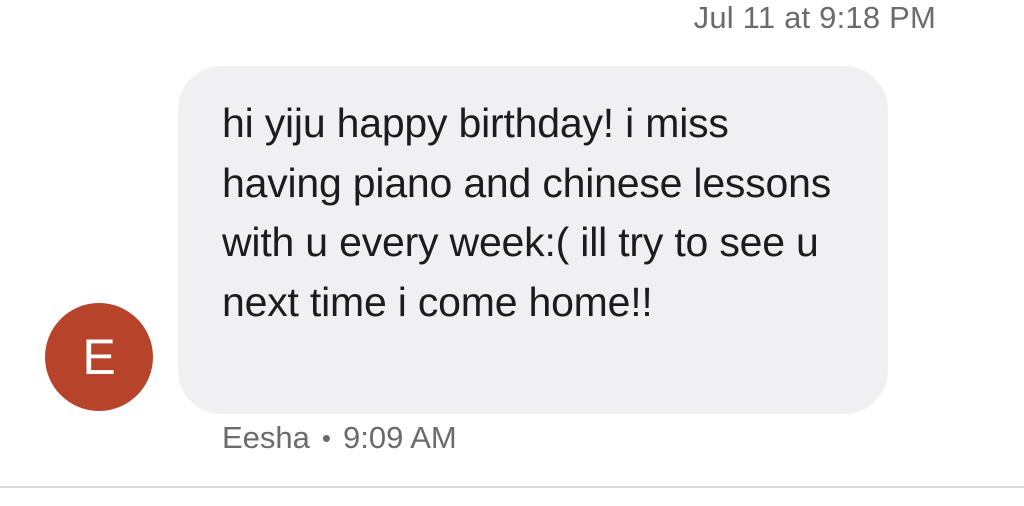 Image resolution: width=1024 pixels, height=506 pixels. I want to click on message-time: 9:09 AM, so click(400, 437).